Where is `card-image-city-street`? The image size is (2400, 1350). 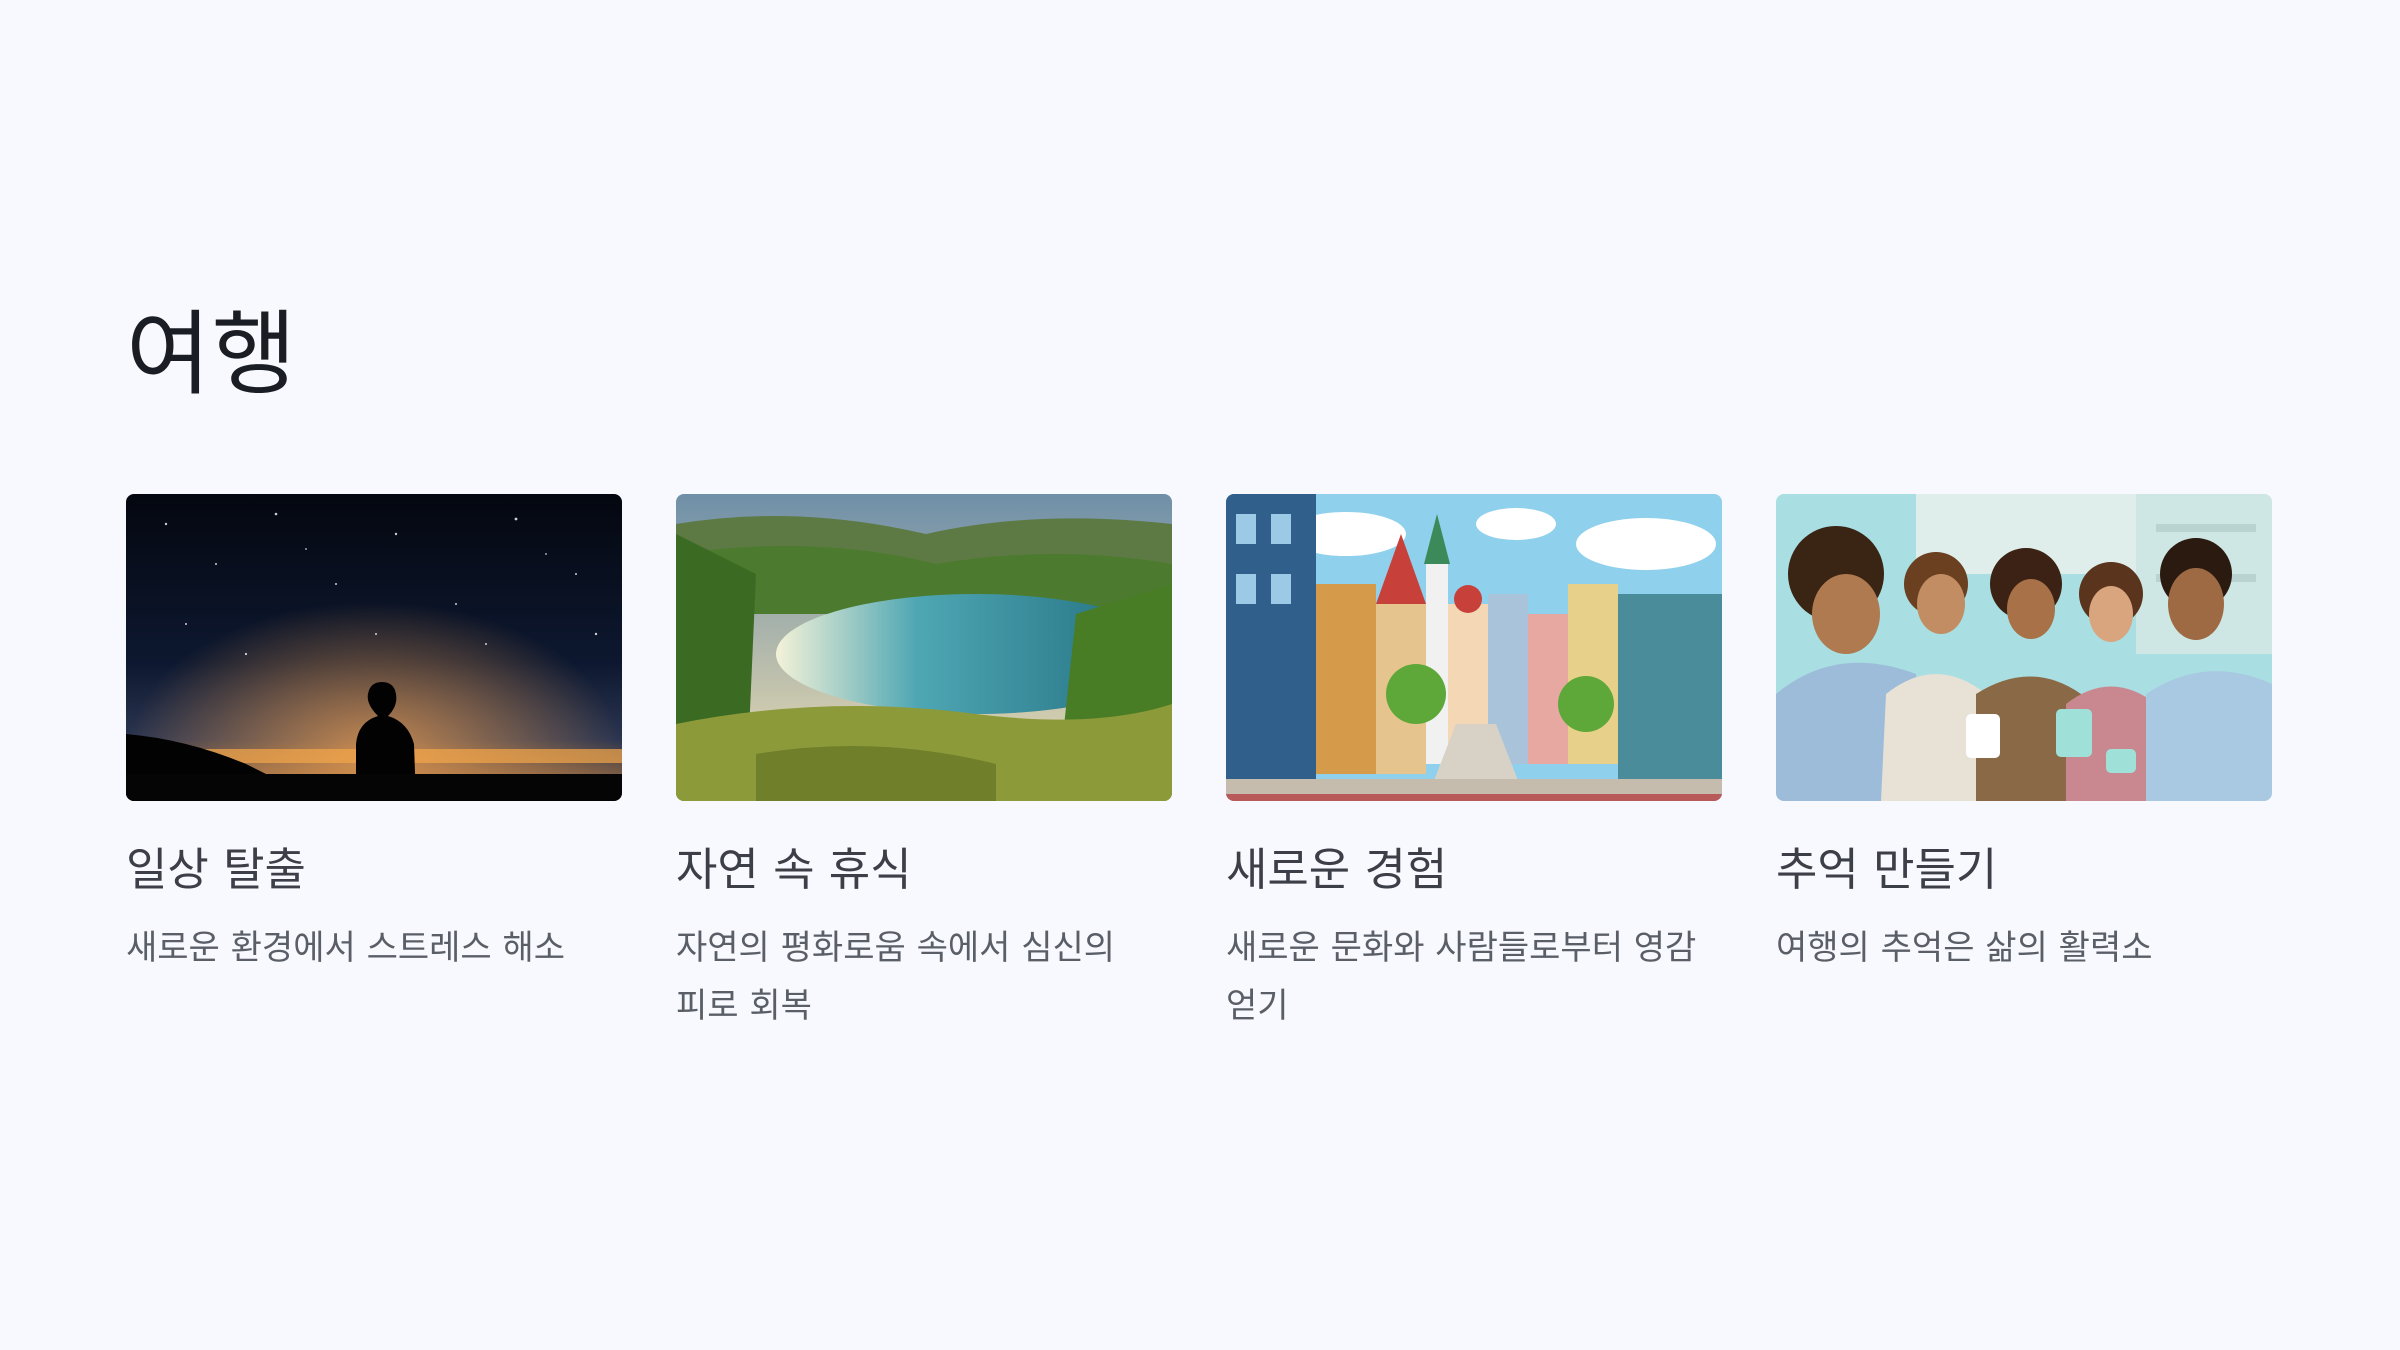 card-image-city-street is located at coordinates (1474, 647).